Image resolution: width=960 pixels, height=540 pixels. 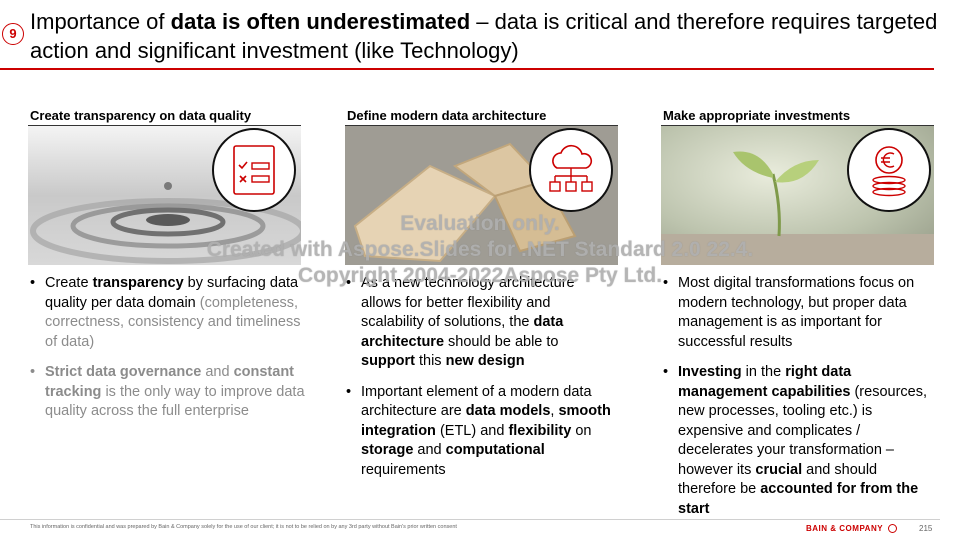 I want to click on watermark-line-3: Copyright 2004-2022Aspose Pty Ltd., so click(x=480, y=275).